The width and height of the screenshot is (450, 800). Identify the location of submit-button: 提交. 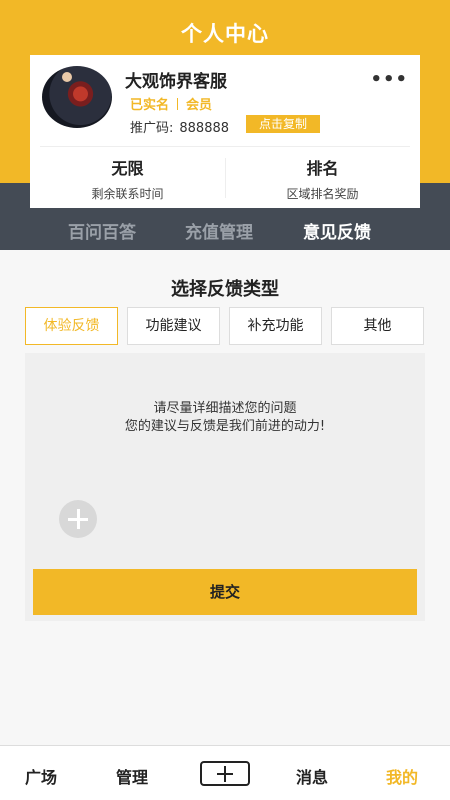
(225, 592).